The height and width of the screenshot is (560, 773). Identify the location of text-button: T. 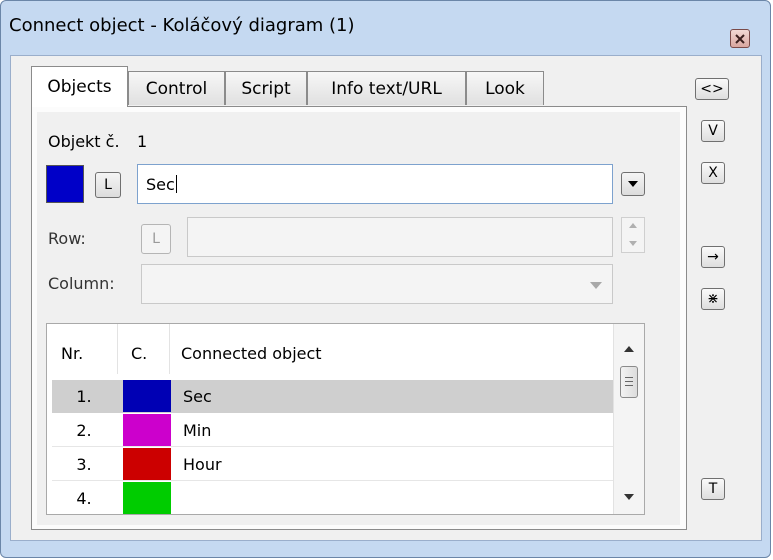
(713, 489).